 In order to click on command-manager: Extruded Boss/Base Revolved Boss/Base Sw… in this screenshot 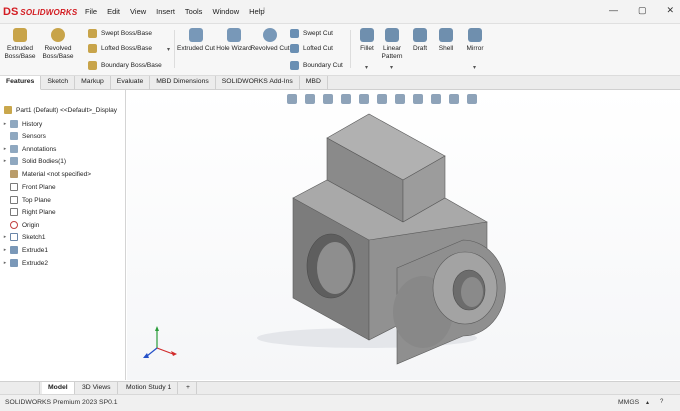, I will do `click(340, 50)`.